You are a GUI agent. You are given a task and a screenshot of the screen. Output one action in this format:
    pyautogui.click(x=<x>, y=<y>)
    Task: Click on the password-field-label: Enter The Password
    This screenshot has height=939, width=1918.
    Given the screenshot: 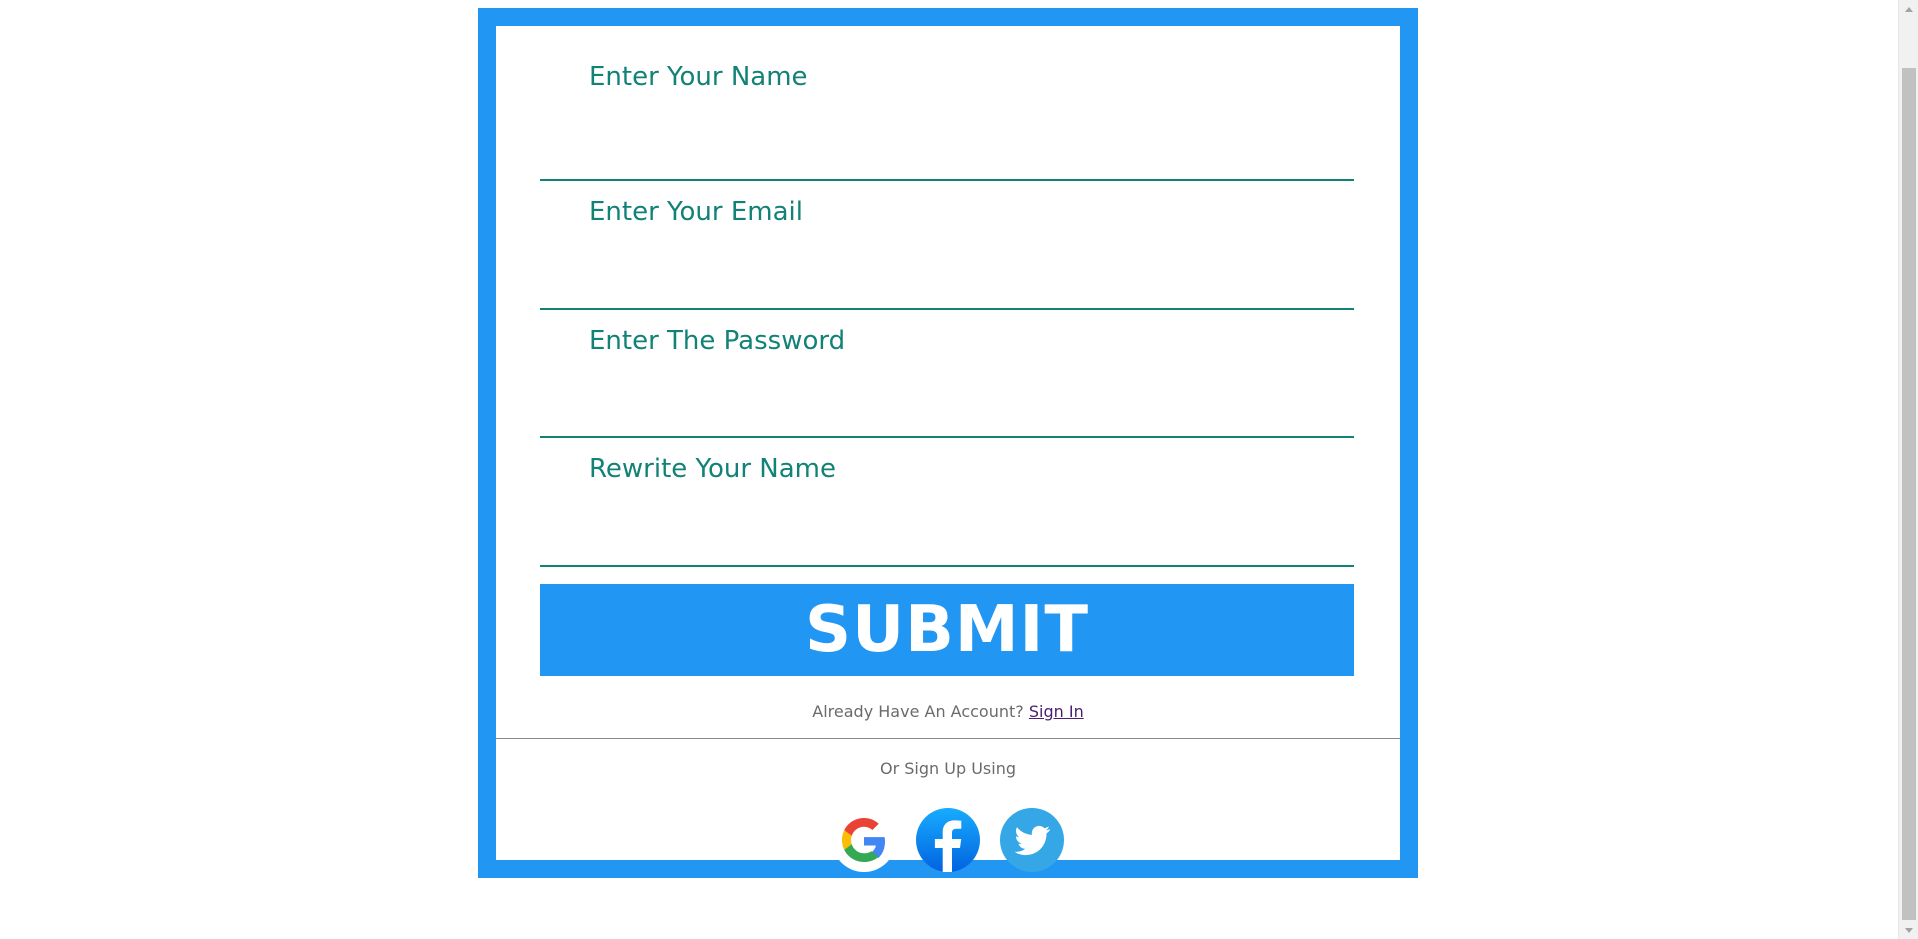 What is the action you would take?
    pyautogui.click(x=717, y=341)
    